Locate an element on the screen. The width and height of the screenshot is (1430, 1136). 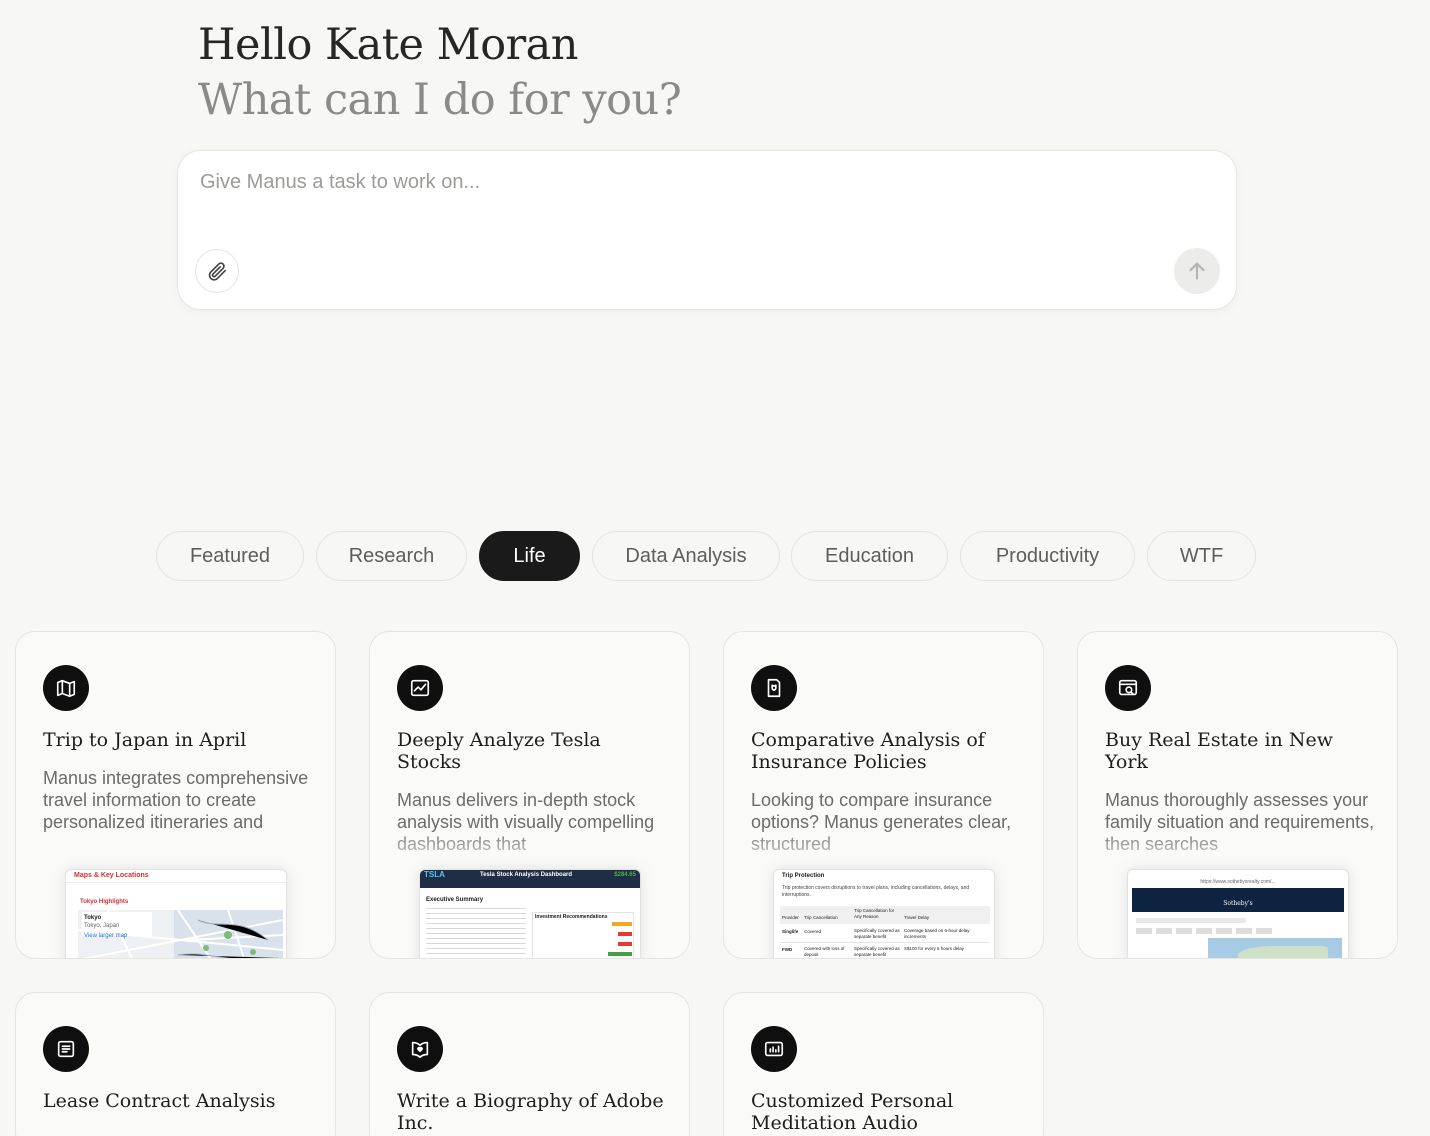
book-heart-icon is located at coordinates (420, 1050).